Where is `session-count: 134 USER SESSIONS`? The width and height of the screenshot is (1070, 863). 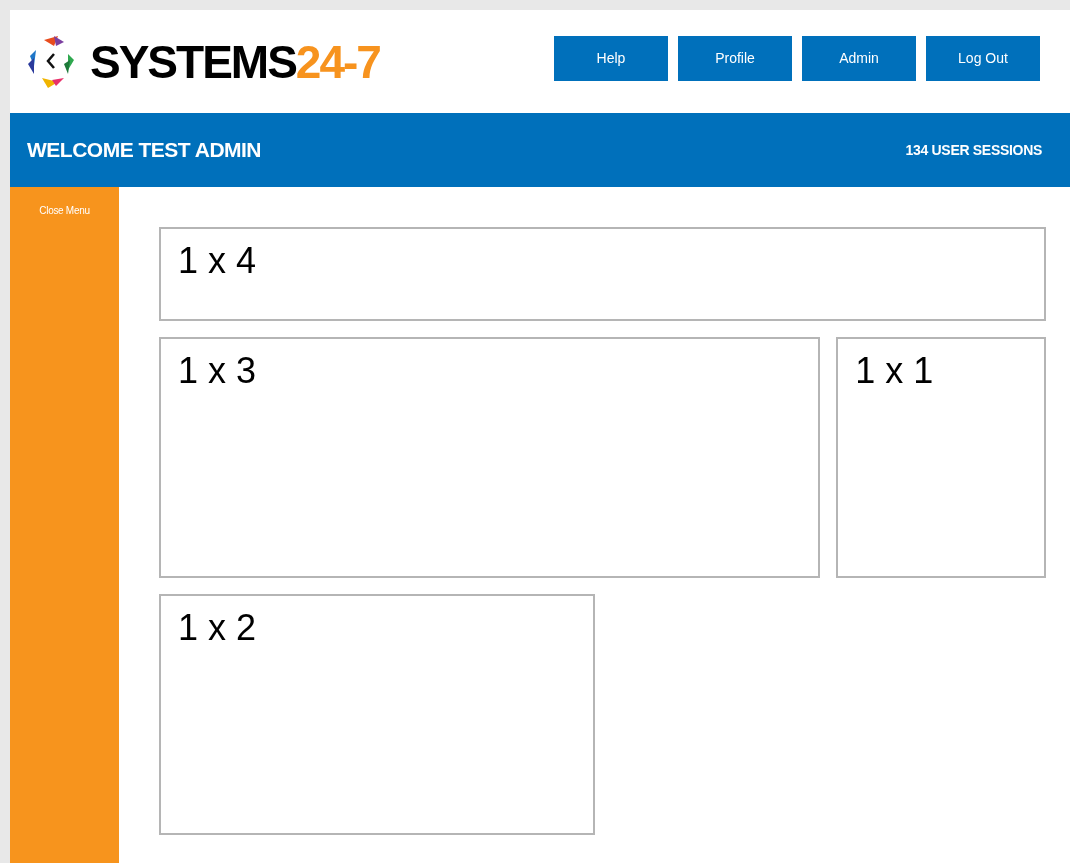
session-count: 134 USER SESSIONS is located at coordinates (973, 150).